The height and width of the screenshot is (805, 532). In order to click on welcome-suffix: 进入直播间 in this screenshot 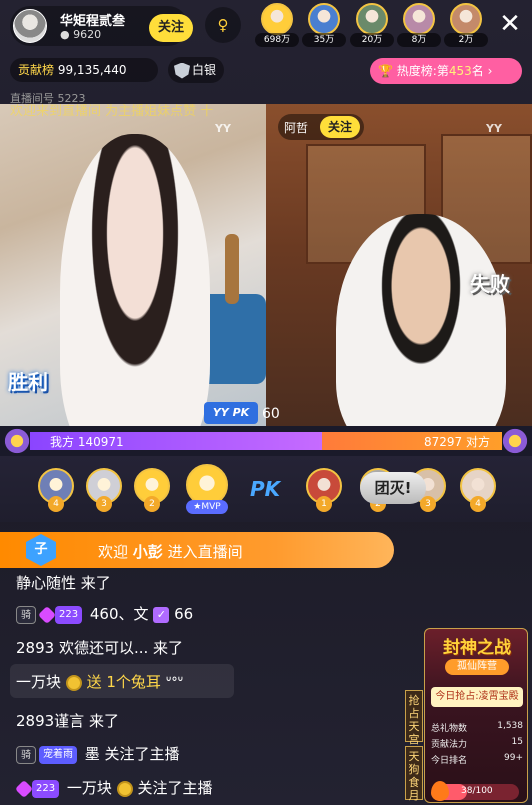, I will do `click(205, 552)`.